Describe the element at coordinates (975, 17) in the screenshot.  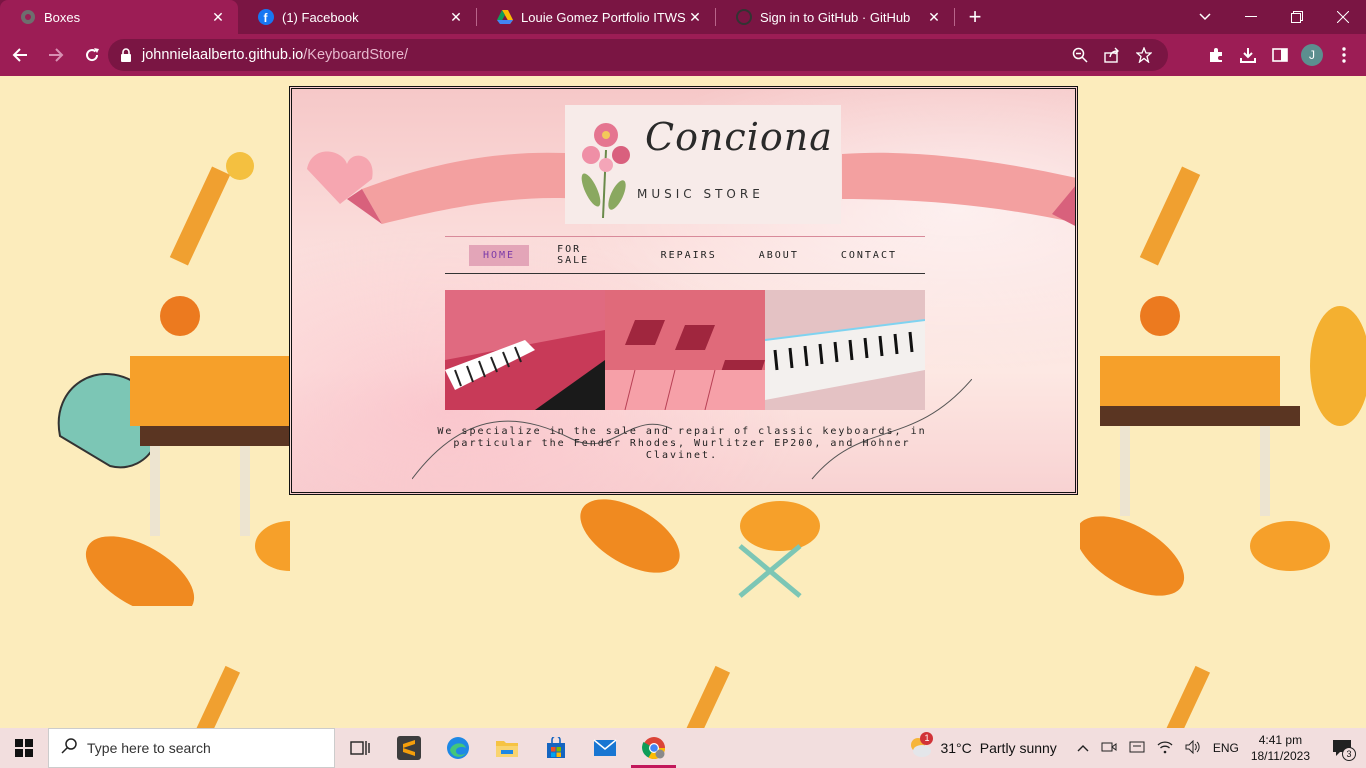
I see `new-tab-button: +` at that location.